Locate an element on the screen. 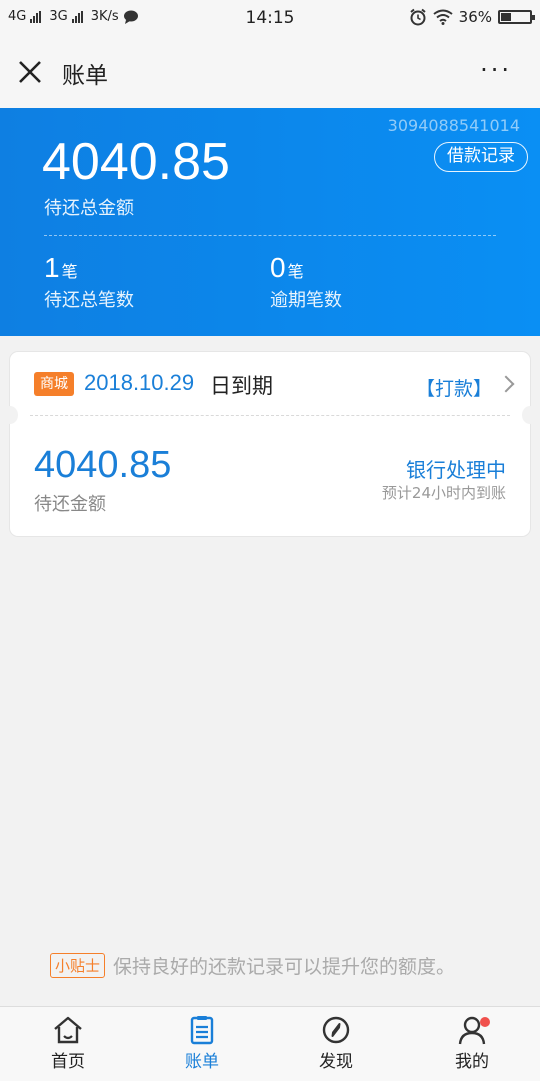 The height and width of the screenshot is (1081, 540). due-suffix: 日到期 is located at coordinates (241, 386).